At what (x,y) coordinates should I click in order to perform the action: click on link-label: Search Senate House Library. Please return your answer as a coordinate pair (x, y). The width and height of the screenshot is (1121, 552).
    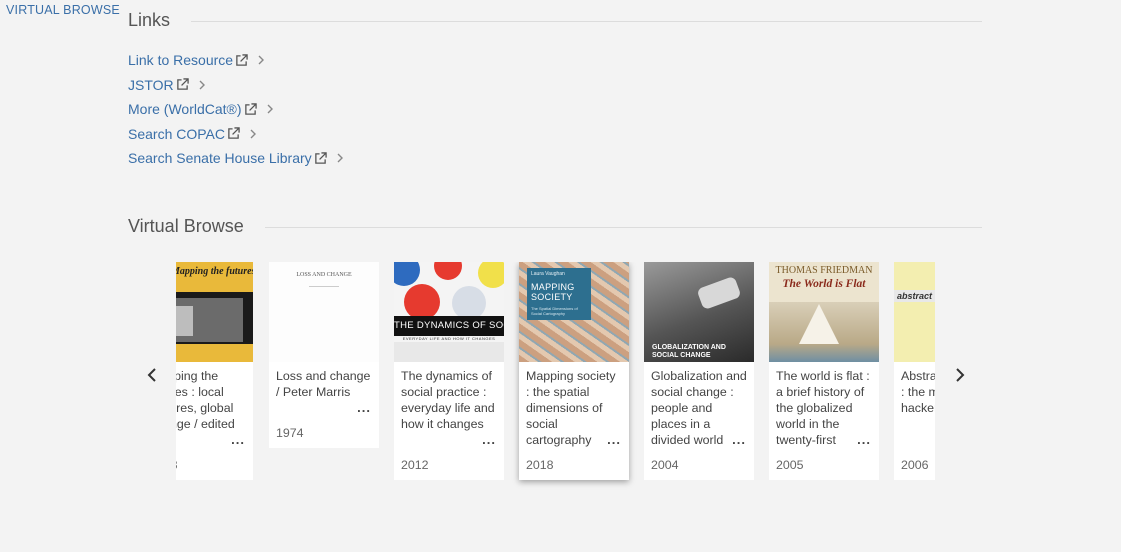
    Looking at the image, I should click on (220, 158).